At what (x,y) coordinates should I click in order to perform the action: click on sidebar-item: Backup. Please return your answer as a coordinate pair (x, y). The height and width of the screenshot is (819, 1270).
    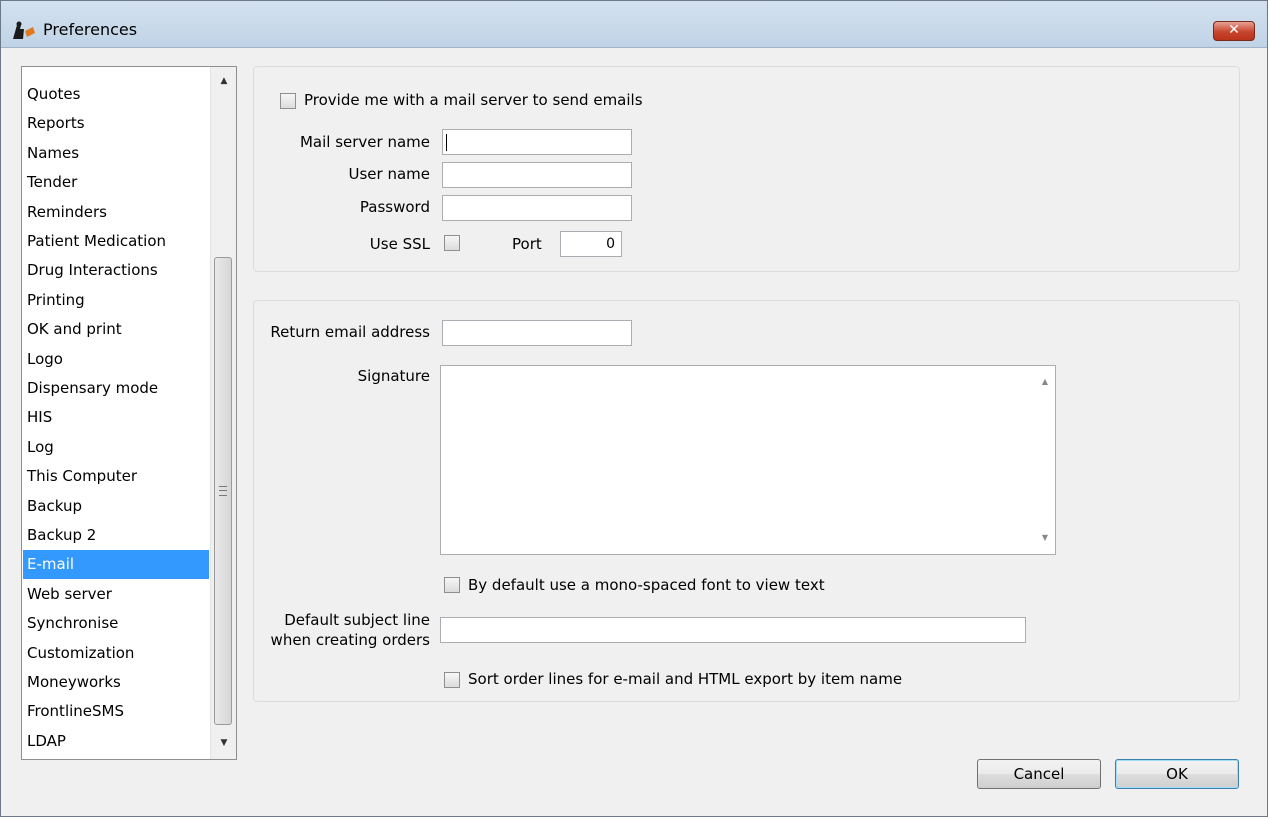
    Looking at the image, I should click on (116, 506).